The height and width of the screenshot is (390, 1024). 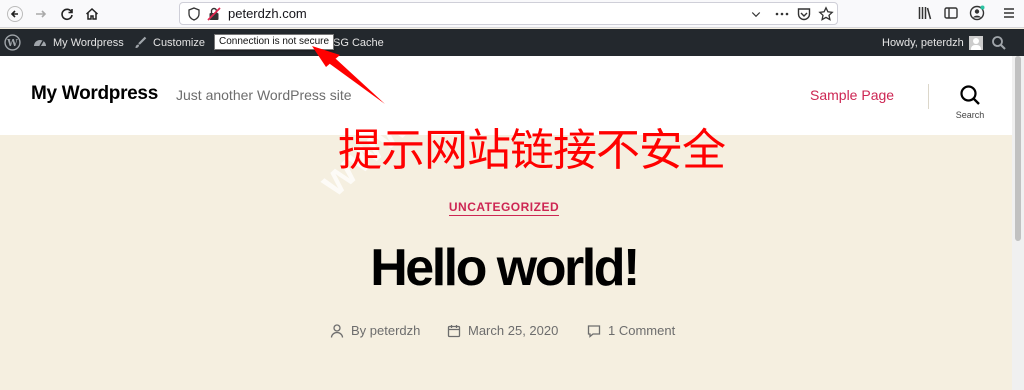 I want to click on home-button, so click(x=92, y=14).